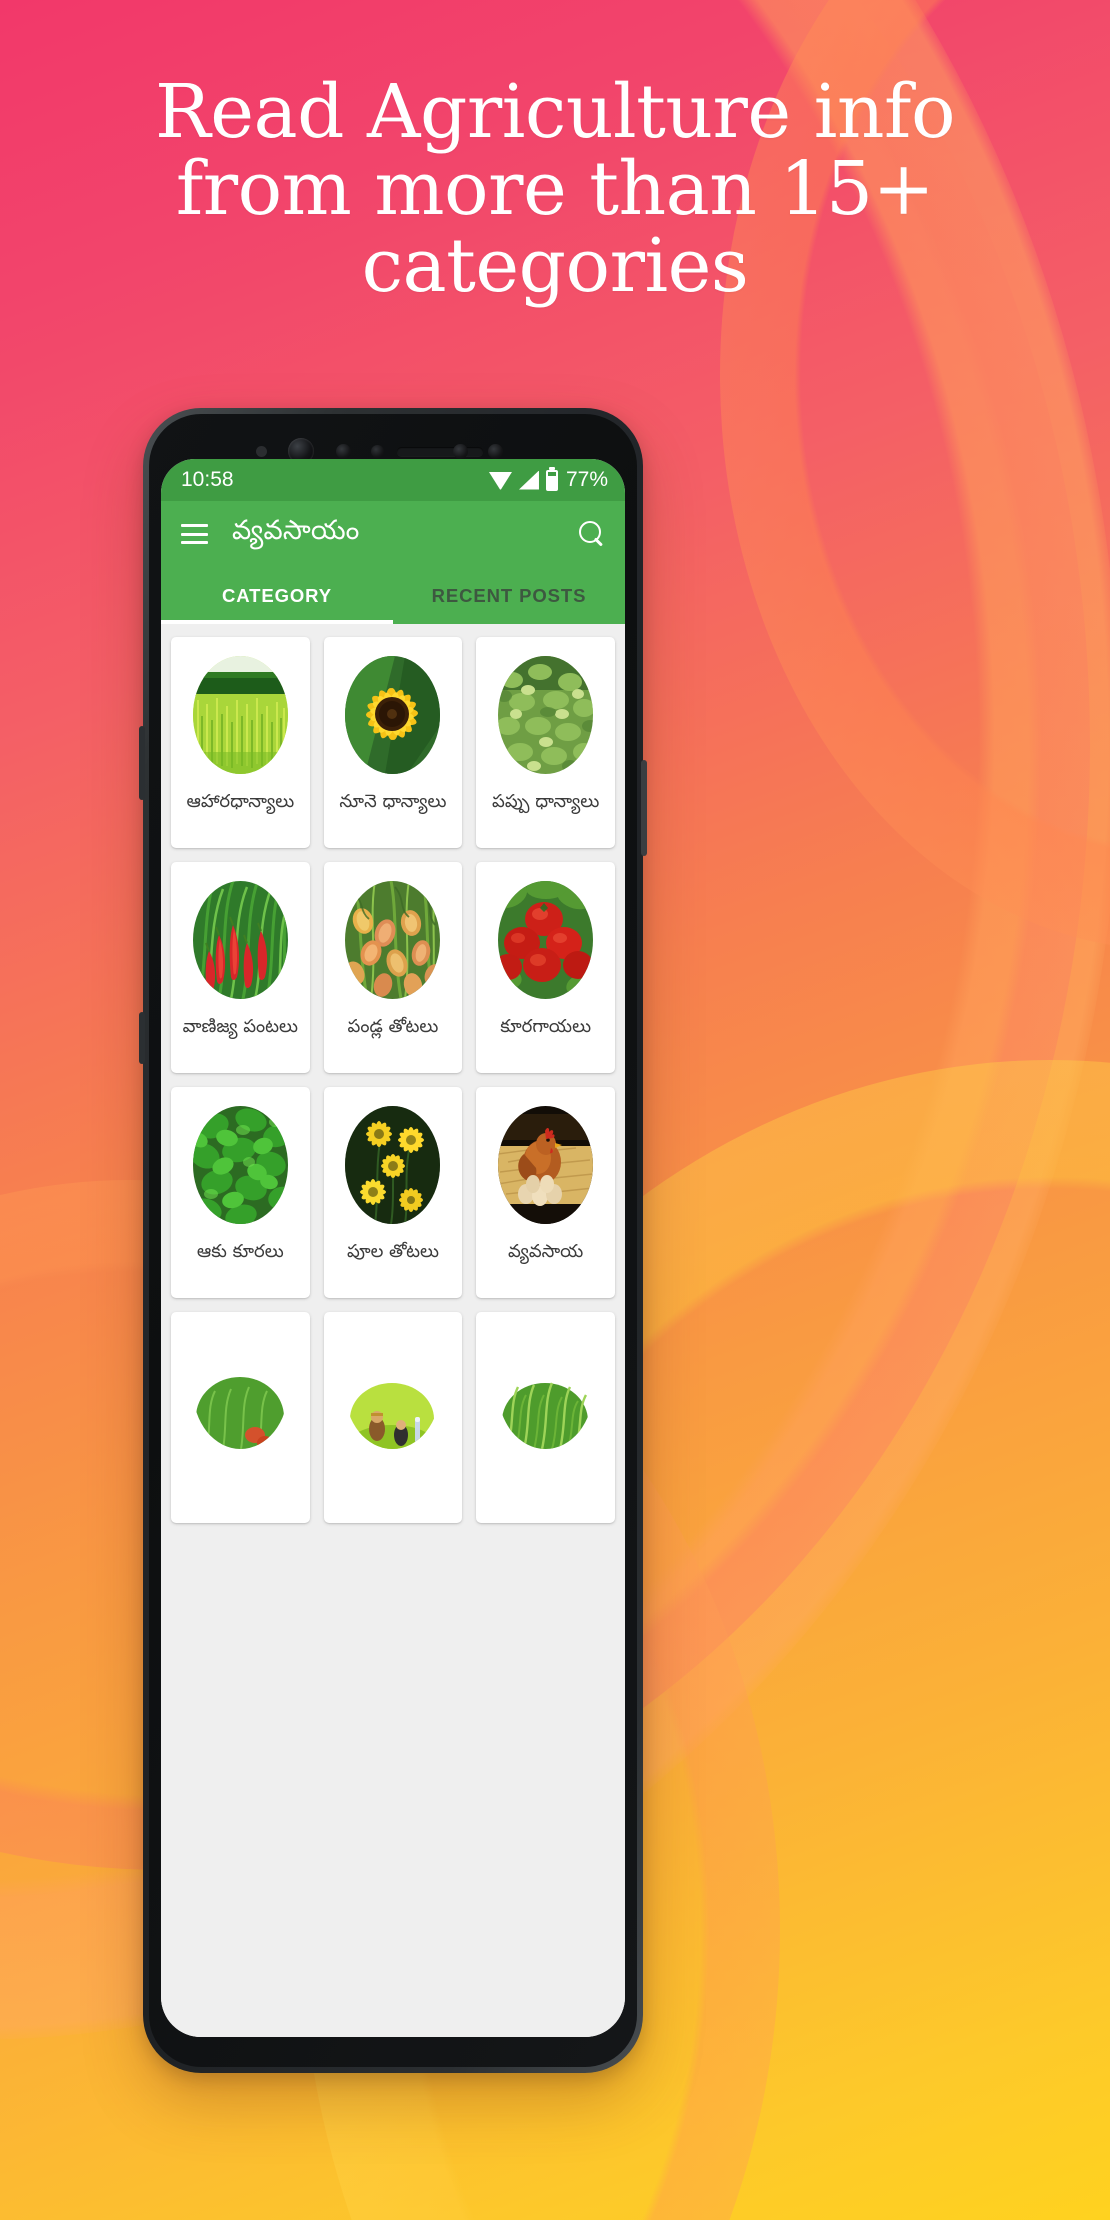 The image size is (1110, 2220). What do you see at coordinates (261, 451) in the screenshot?
I see `proximity-sensor-icon` at bounding box center [261, 451].